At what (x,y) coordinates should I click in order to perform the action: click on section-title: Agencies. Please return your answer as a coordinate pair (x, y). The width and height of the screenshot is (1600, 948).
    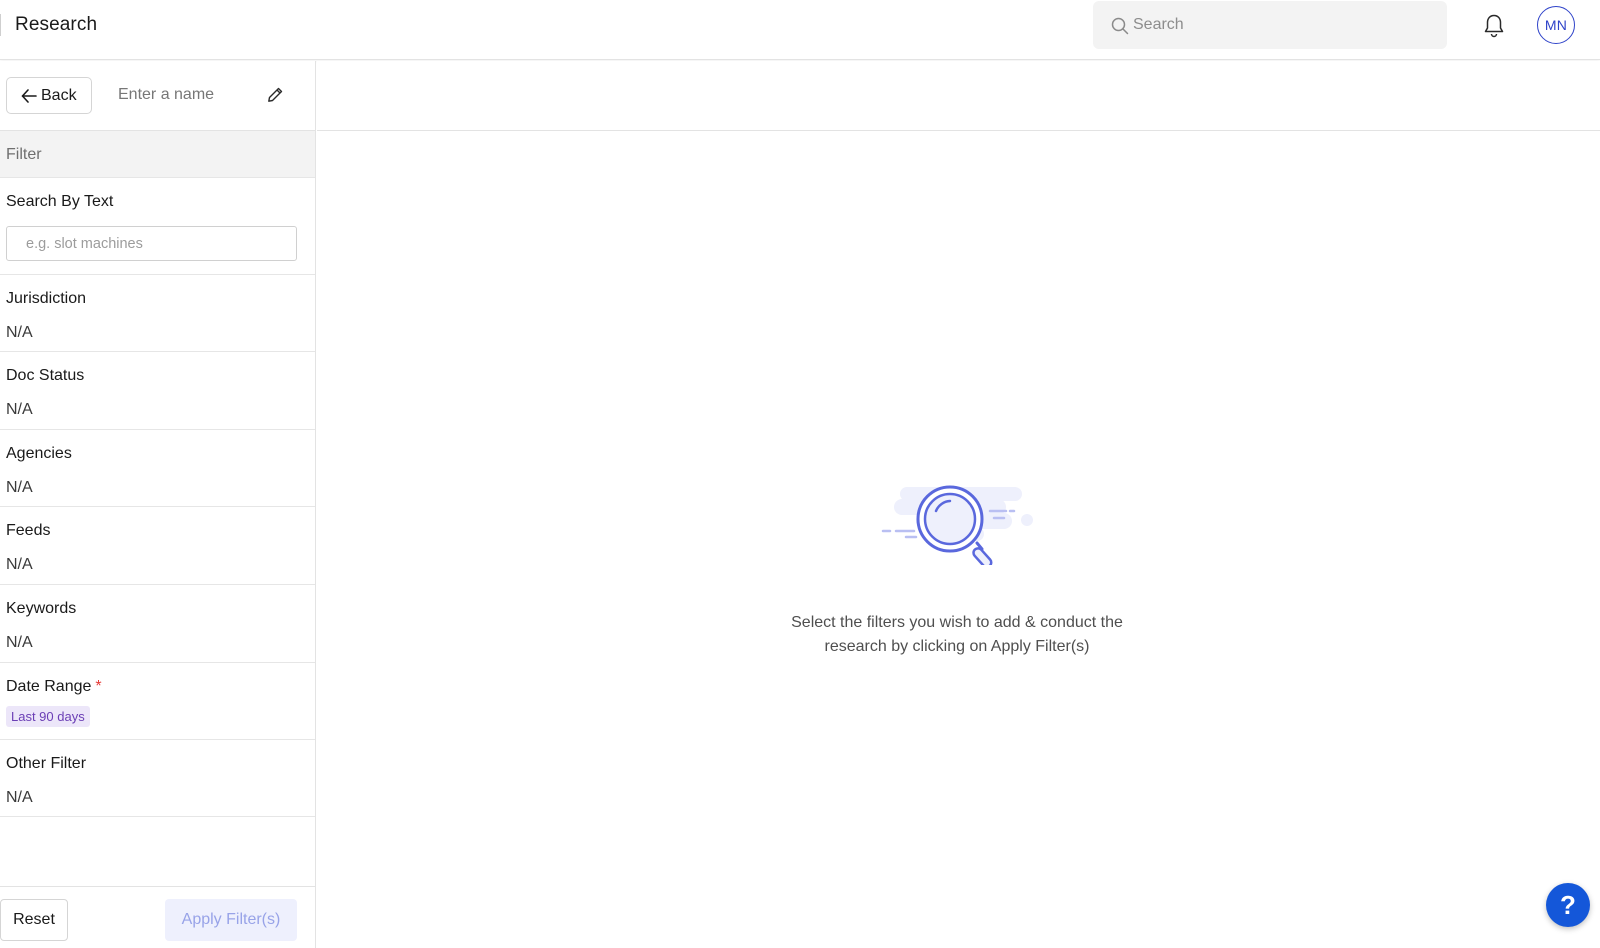
    Looking at the image, I should click on (39, 453).